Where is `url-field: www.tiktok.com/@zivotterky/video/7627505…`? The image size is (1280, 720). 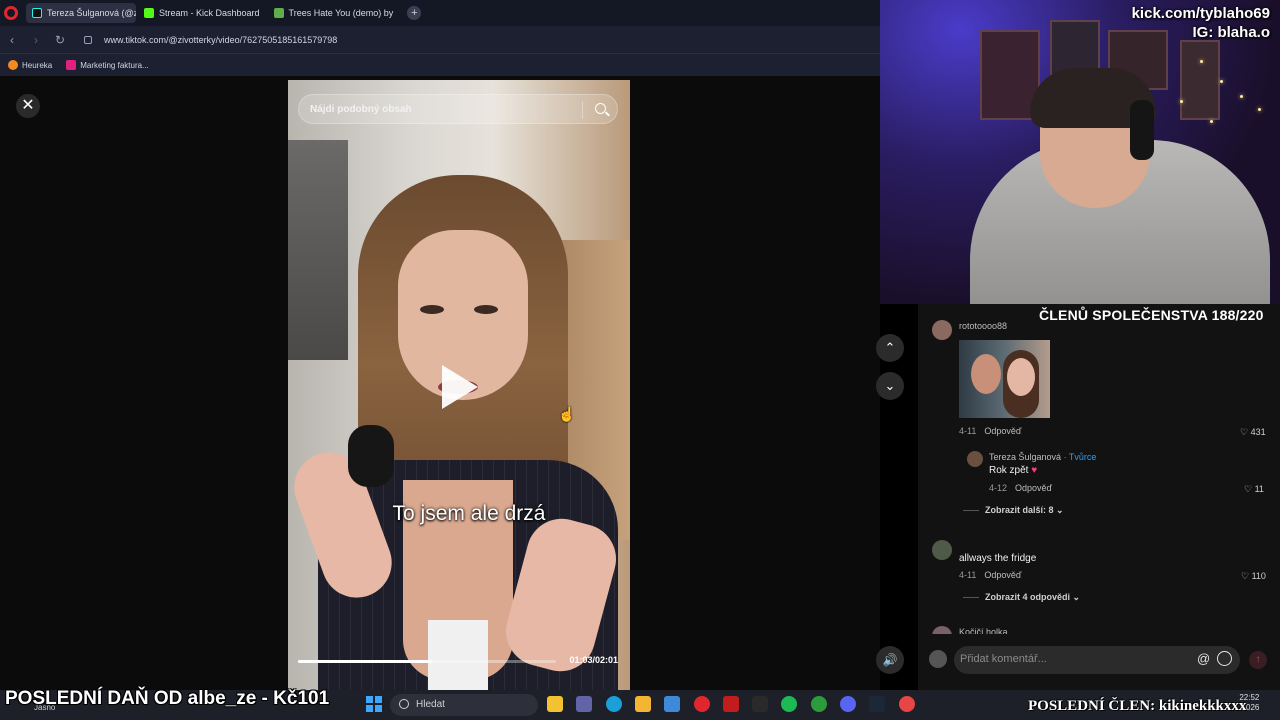 url-field: www.tiktok.com/@zivotterky/video/7627505… is located at coordinates (220, 40).